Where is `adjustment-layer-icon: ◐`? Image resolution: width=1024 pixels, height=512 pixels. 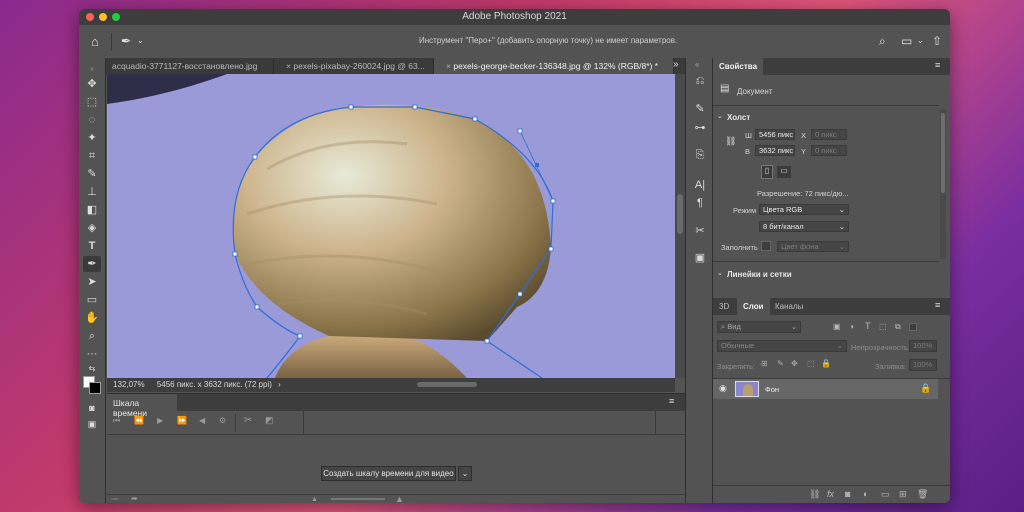
adjustment-layer-icon: ◐ is located at coordinates (865, 494).